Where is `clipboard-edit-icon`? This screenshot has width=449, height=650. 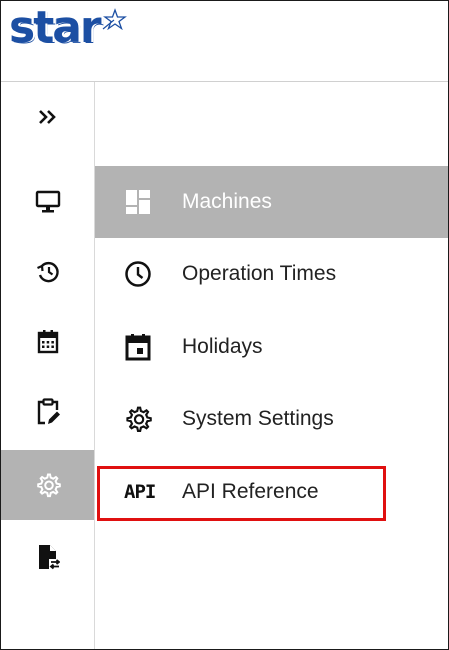
clipboard-edit-icon is located at coordinates (48, 411).